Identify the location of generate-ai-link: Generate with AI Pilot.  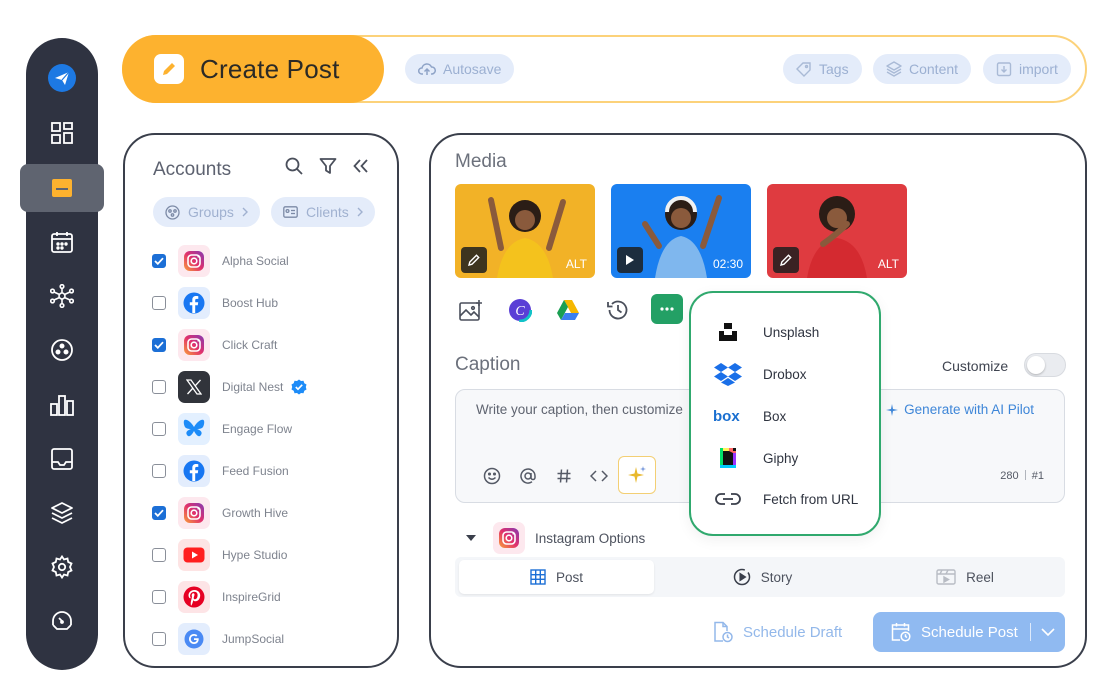
(960, 409).